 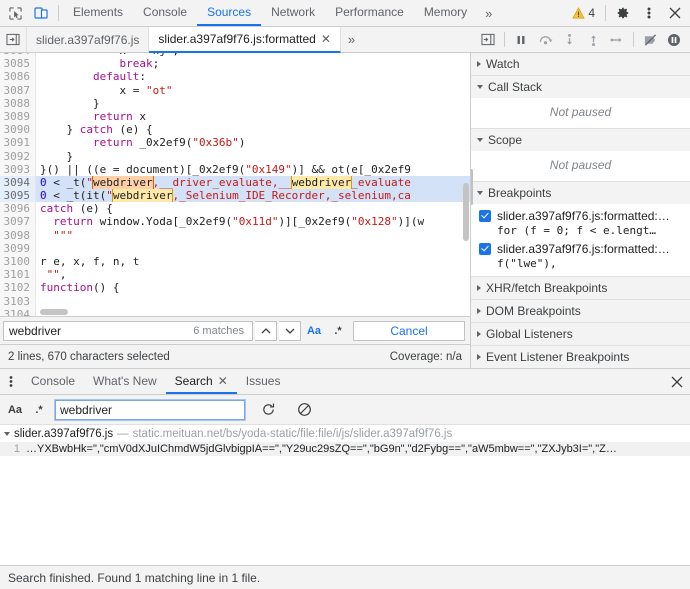 I want to click on code-line: 3087 x = "ot", so click(x=235, y=90).